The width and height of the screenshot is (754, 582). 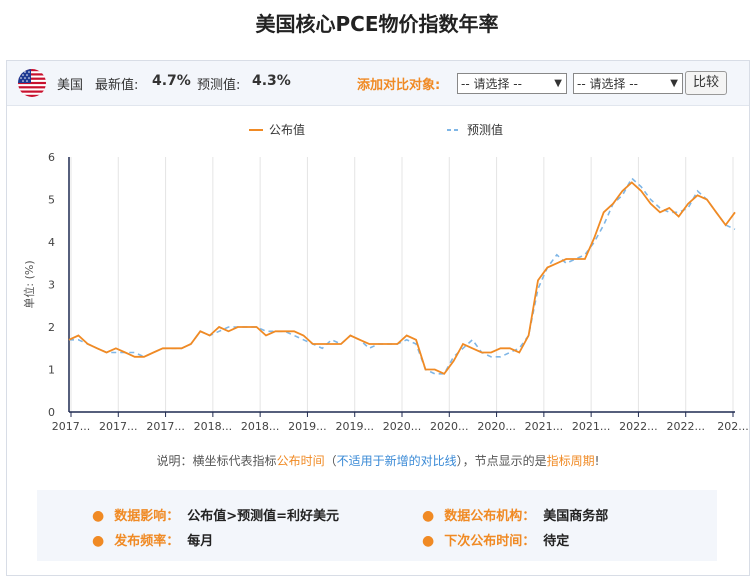 What do you see at coordinates (377, 24) in the screenshot?
I see `page-title: 美国核心PCE物价指数年率` at bounding box center [377, 24].